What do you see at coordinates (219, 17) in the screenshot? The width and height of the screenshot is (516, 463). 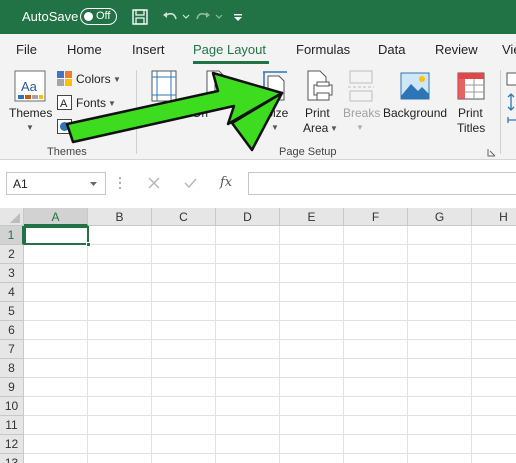 I see `redo-dropdown-icon` at bounding box center [219, 17].